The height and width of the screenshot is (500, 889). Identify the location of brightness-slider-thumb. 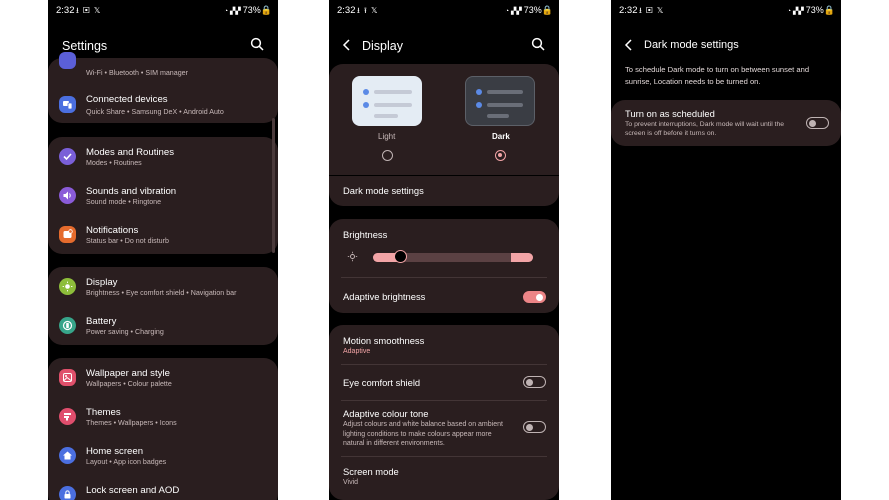
(400, 256).